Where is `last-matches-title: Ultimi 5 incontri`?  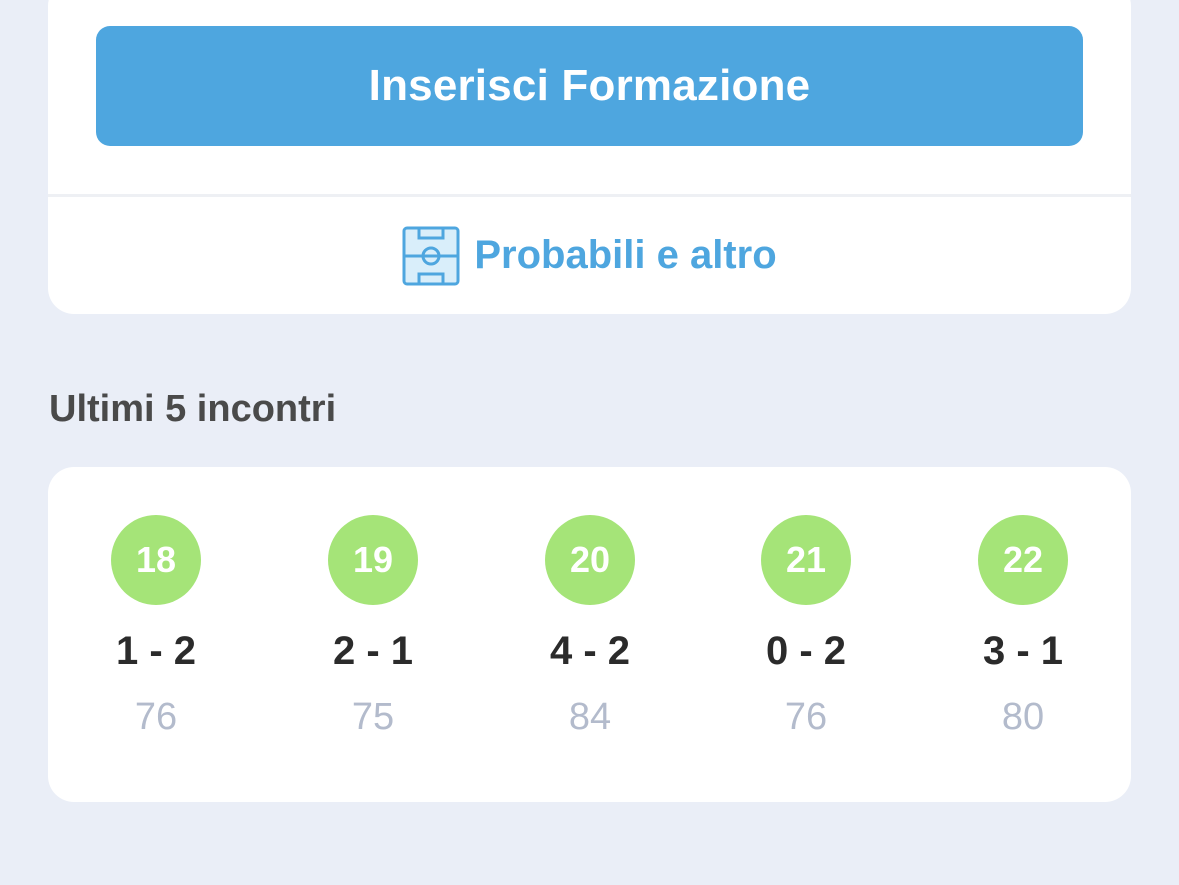
last-matches-title: Ultimi 5 incontri is located at coordinates (193, 409).